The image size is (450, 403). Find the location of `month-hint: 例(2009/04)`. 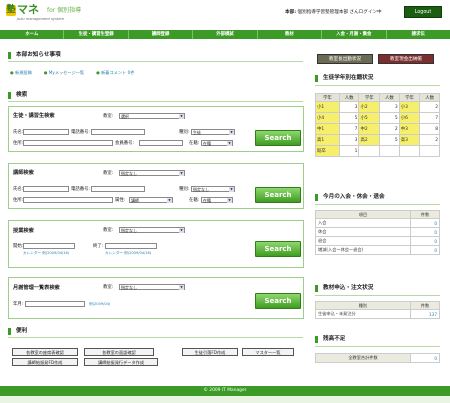

month-hint: 例(2009/04) is located at coordinates (100, 304).